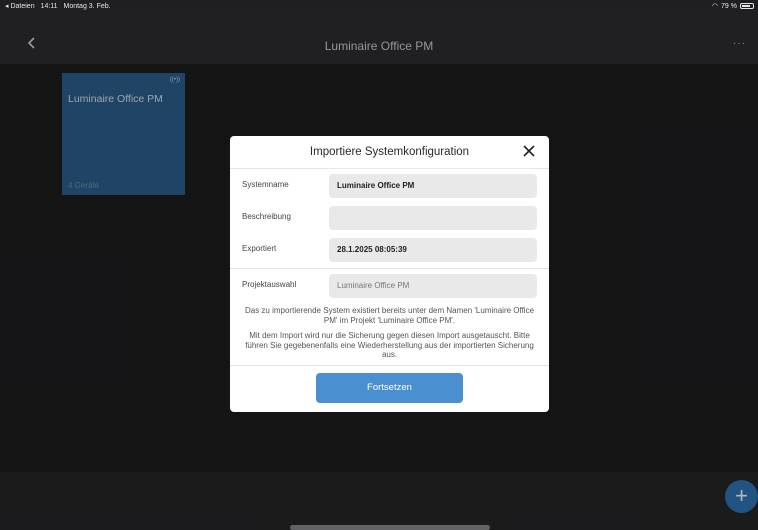 The image size is (758, 530). Describe the element at coordinates (49, 6) in the screenshot. I see `status-time: 14:11` at that location.